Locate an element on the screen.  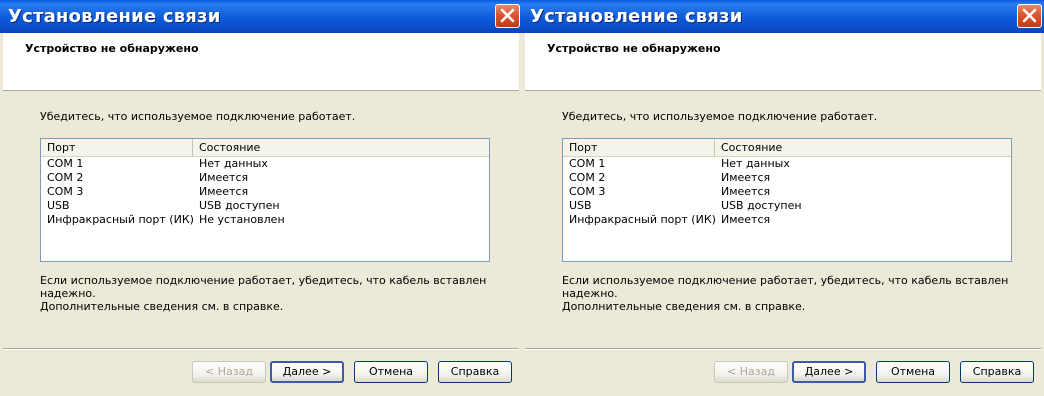
list-item: Инфракрасный порт (ИК) Не установлен is located at coordinates (265, 220).